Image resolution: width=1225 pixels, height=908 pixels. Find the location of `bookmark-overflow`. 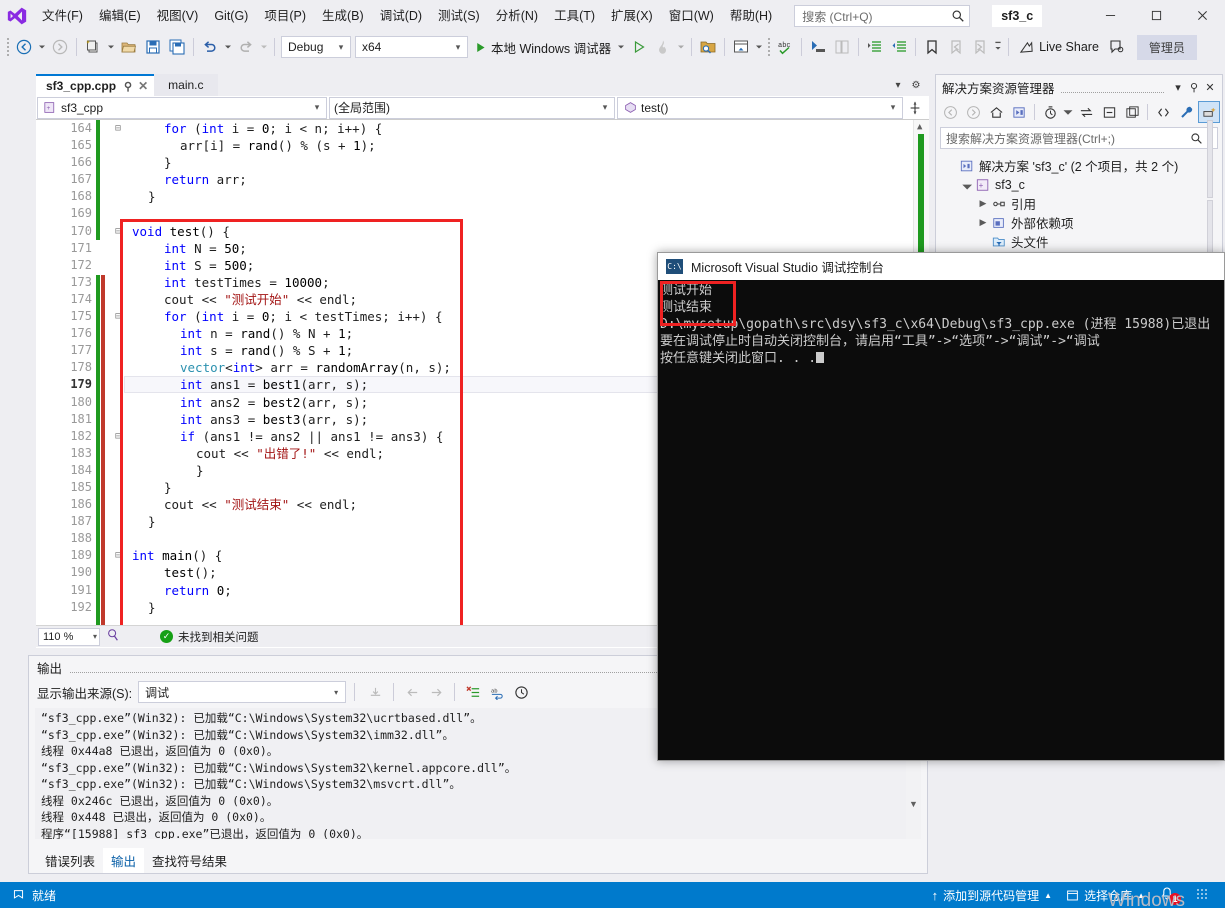

bookmark-overflow is located at coordinates (998, 47).